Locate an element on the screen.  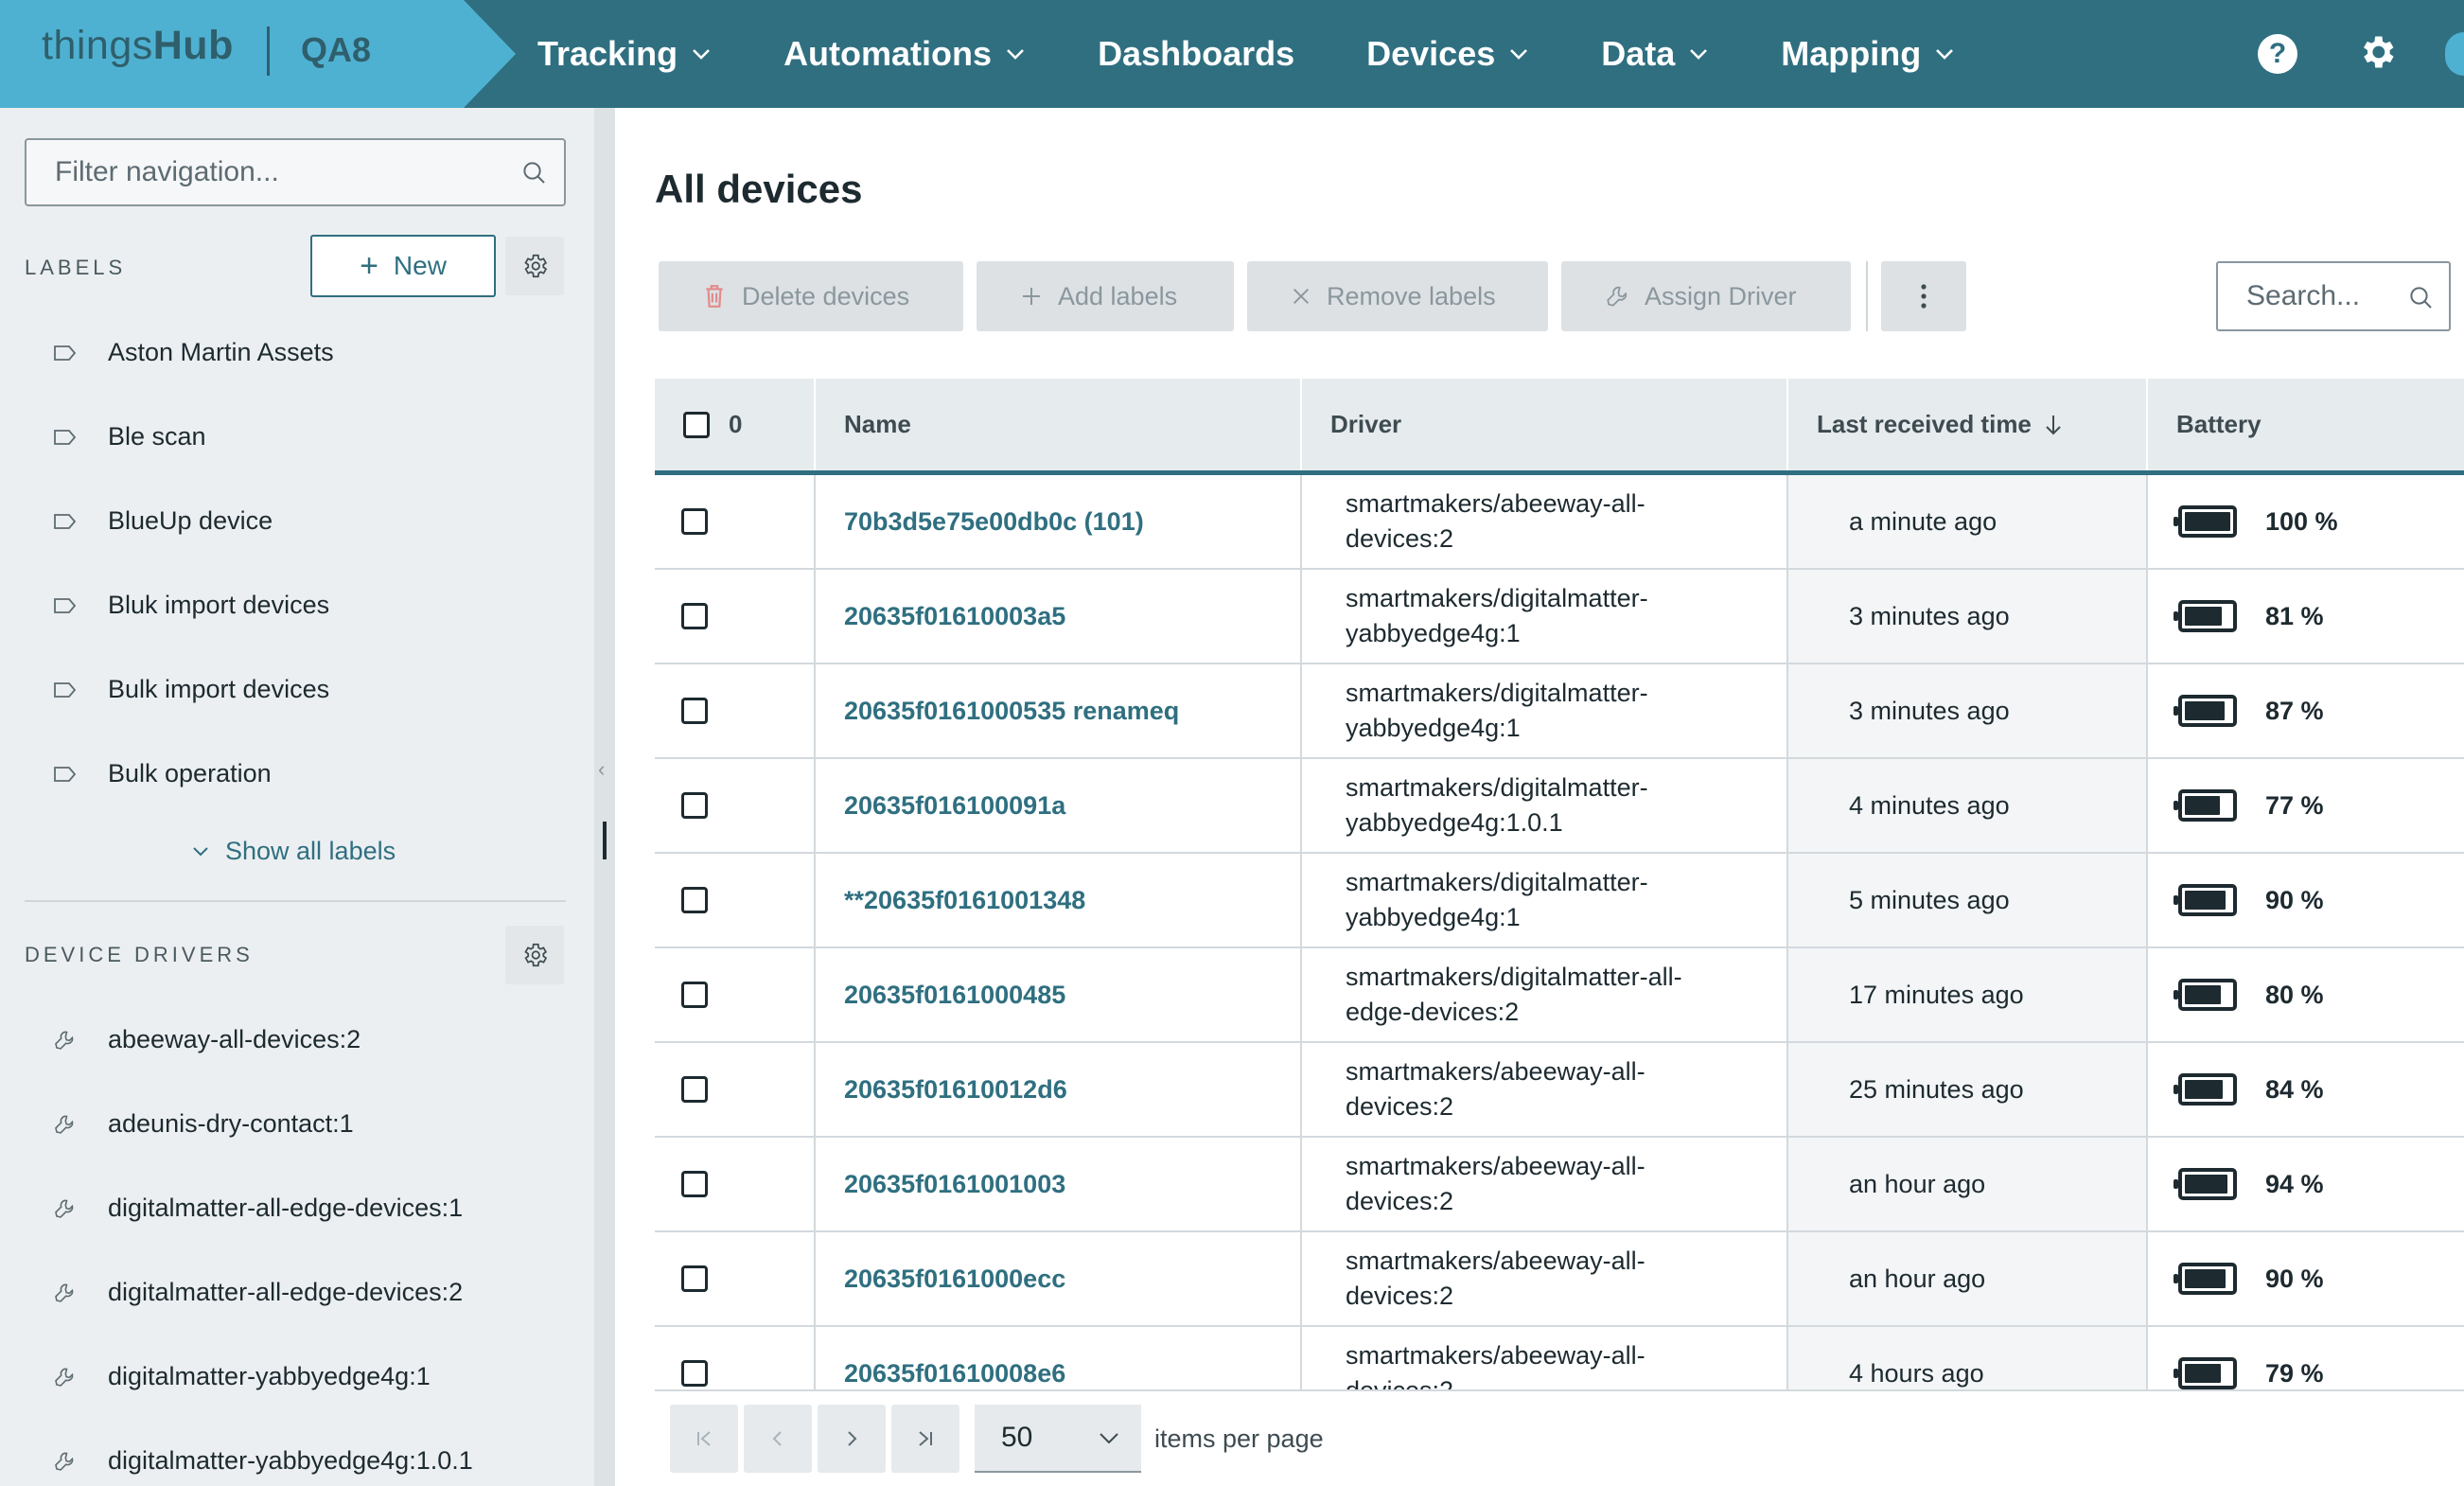
brand-area: thingsHub QA8 is located at coordinates (258, 54).